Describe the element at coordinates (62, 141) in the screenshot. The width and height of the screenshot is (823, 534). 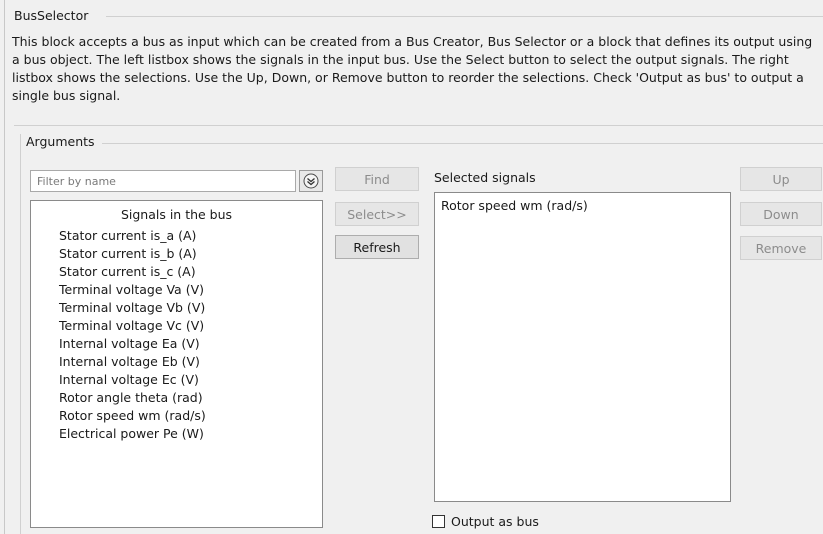
I see `arguments-title: Arguments` at that location.